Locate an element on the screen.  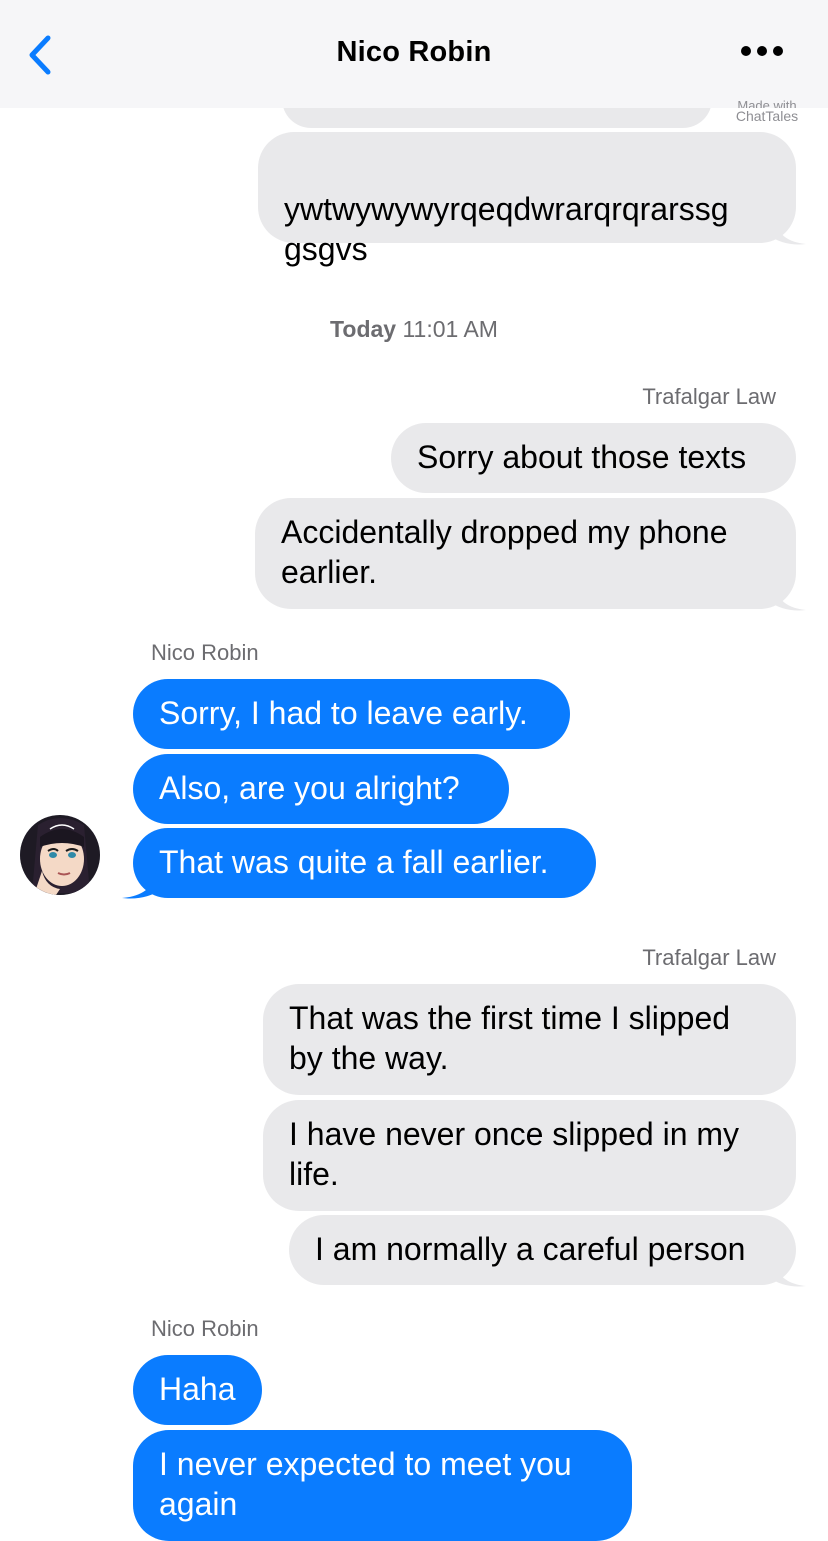
message-bubble: Sorry about those texts is located at coordinates (593, 458).